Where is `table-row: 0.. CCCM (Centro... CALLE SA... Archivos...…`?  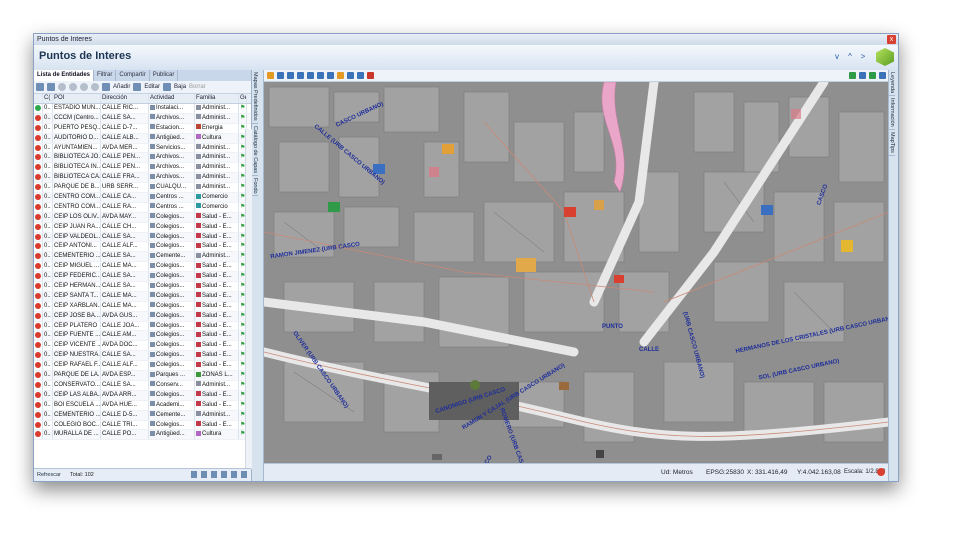 table-row: 0.. CCCM (Centro... CALLE SA... Archivos...… is located at coordinates (142, 118).